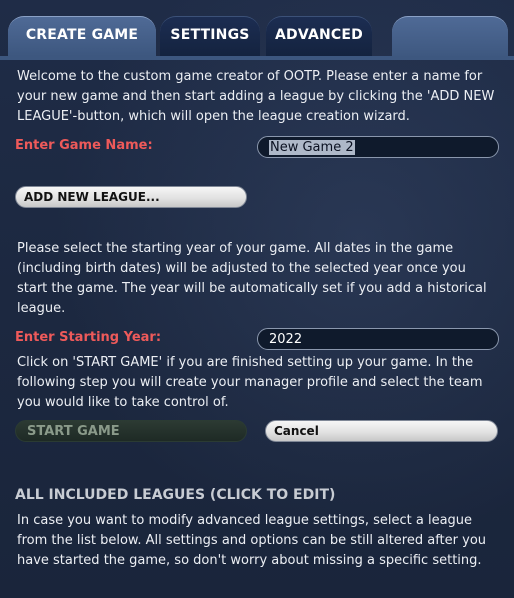 The image size is (514, 598). Describe the element at coordinates (257, 58) in the screenshot. I see `tab-underline` at that location.